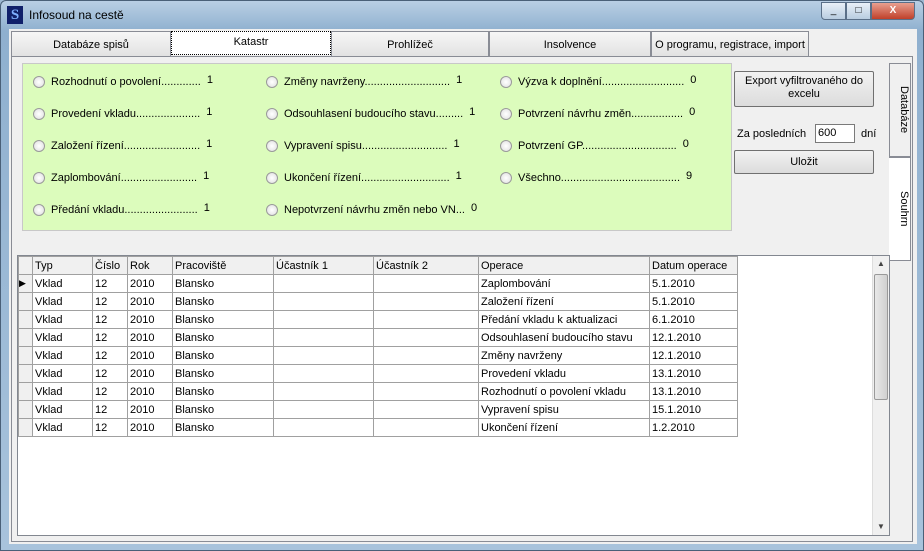 This screenshot has width=924, height=551. What do you see at coordinates (570, 43) in the screenshot?
I see `tab-insolvence: Insolvence` at bounding box center [570, 43].